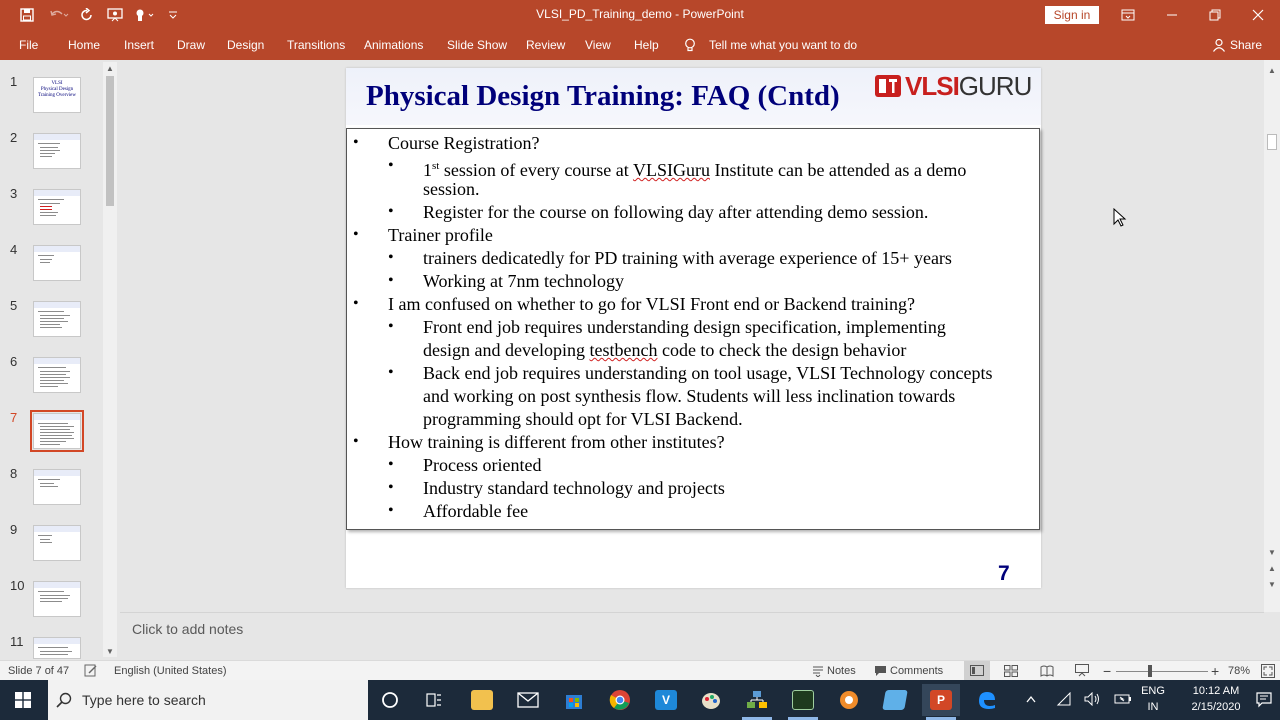 The image size is (1280, 720). Describe the element at coordinates (528, 700) in the screenshot. I see `mail-icon` at that location.